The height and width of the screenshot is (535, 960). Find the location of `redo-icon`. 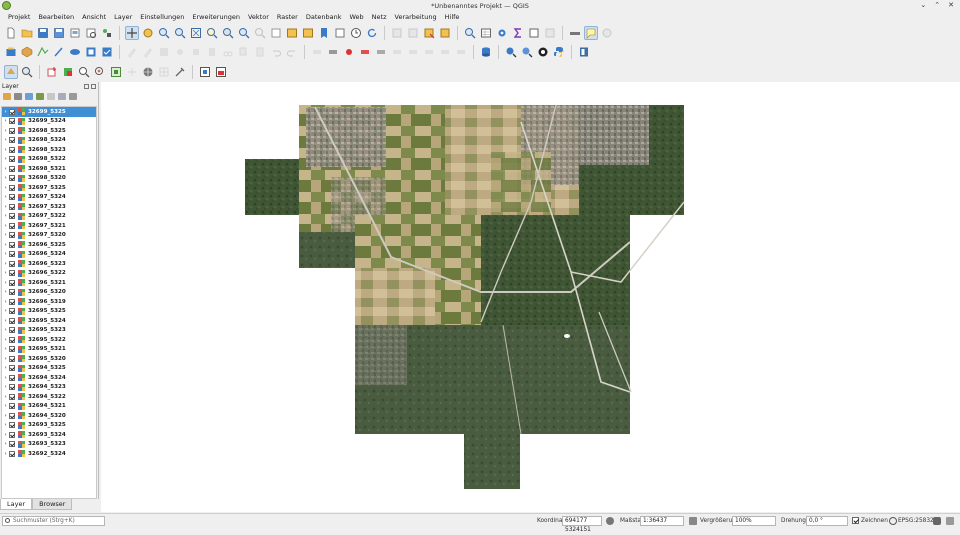

redo-icon is located at coordinates (292, 52).